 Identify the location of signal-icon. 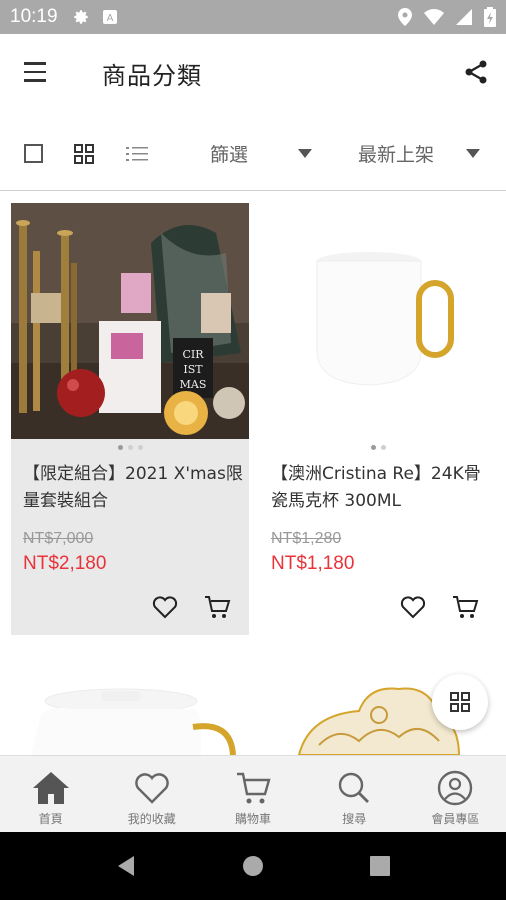
(464, 17).